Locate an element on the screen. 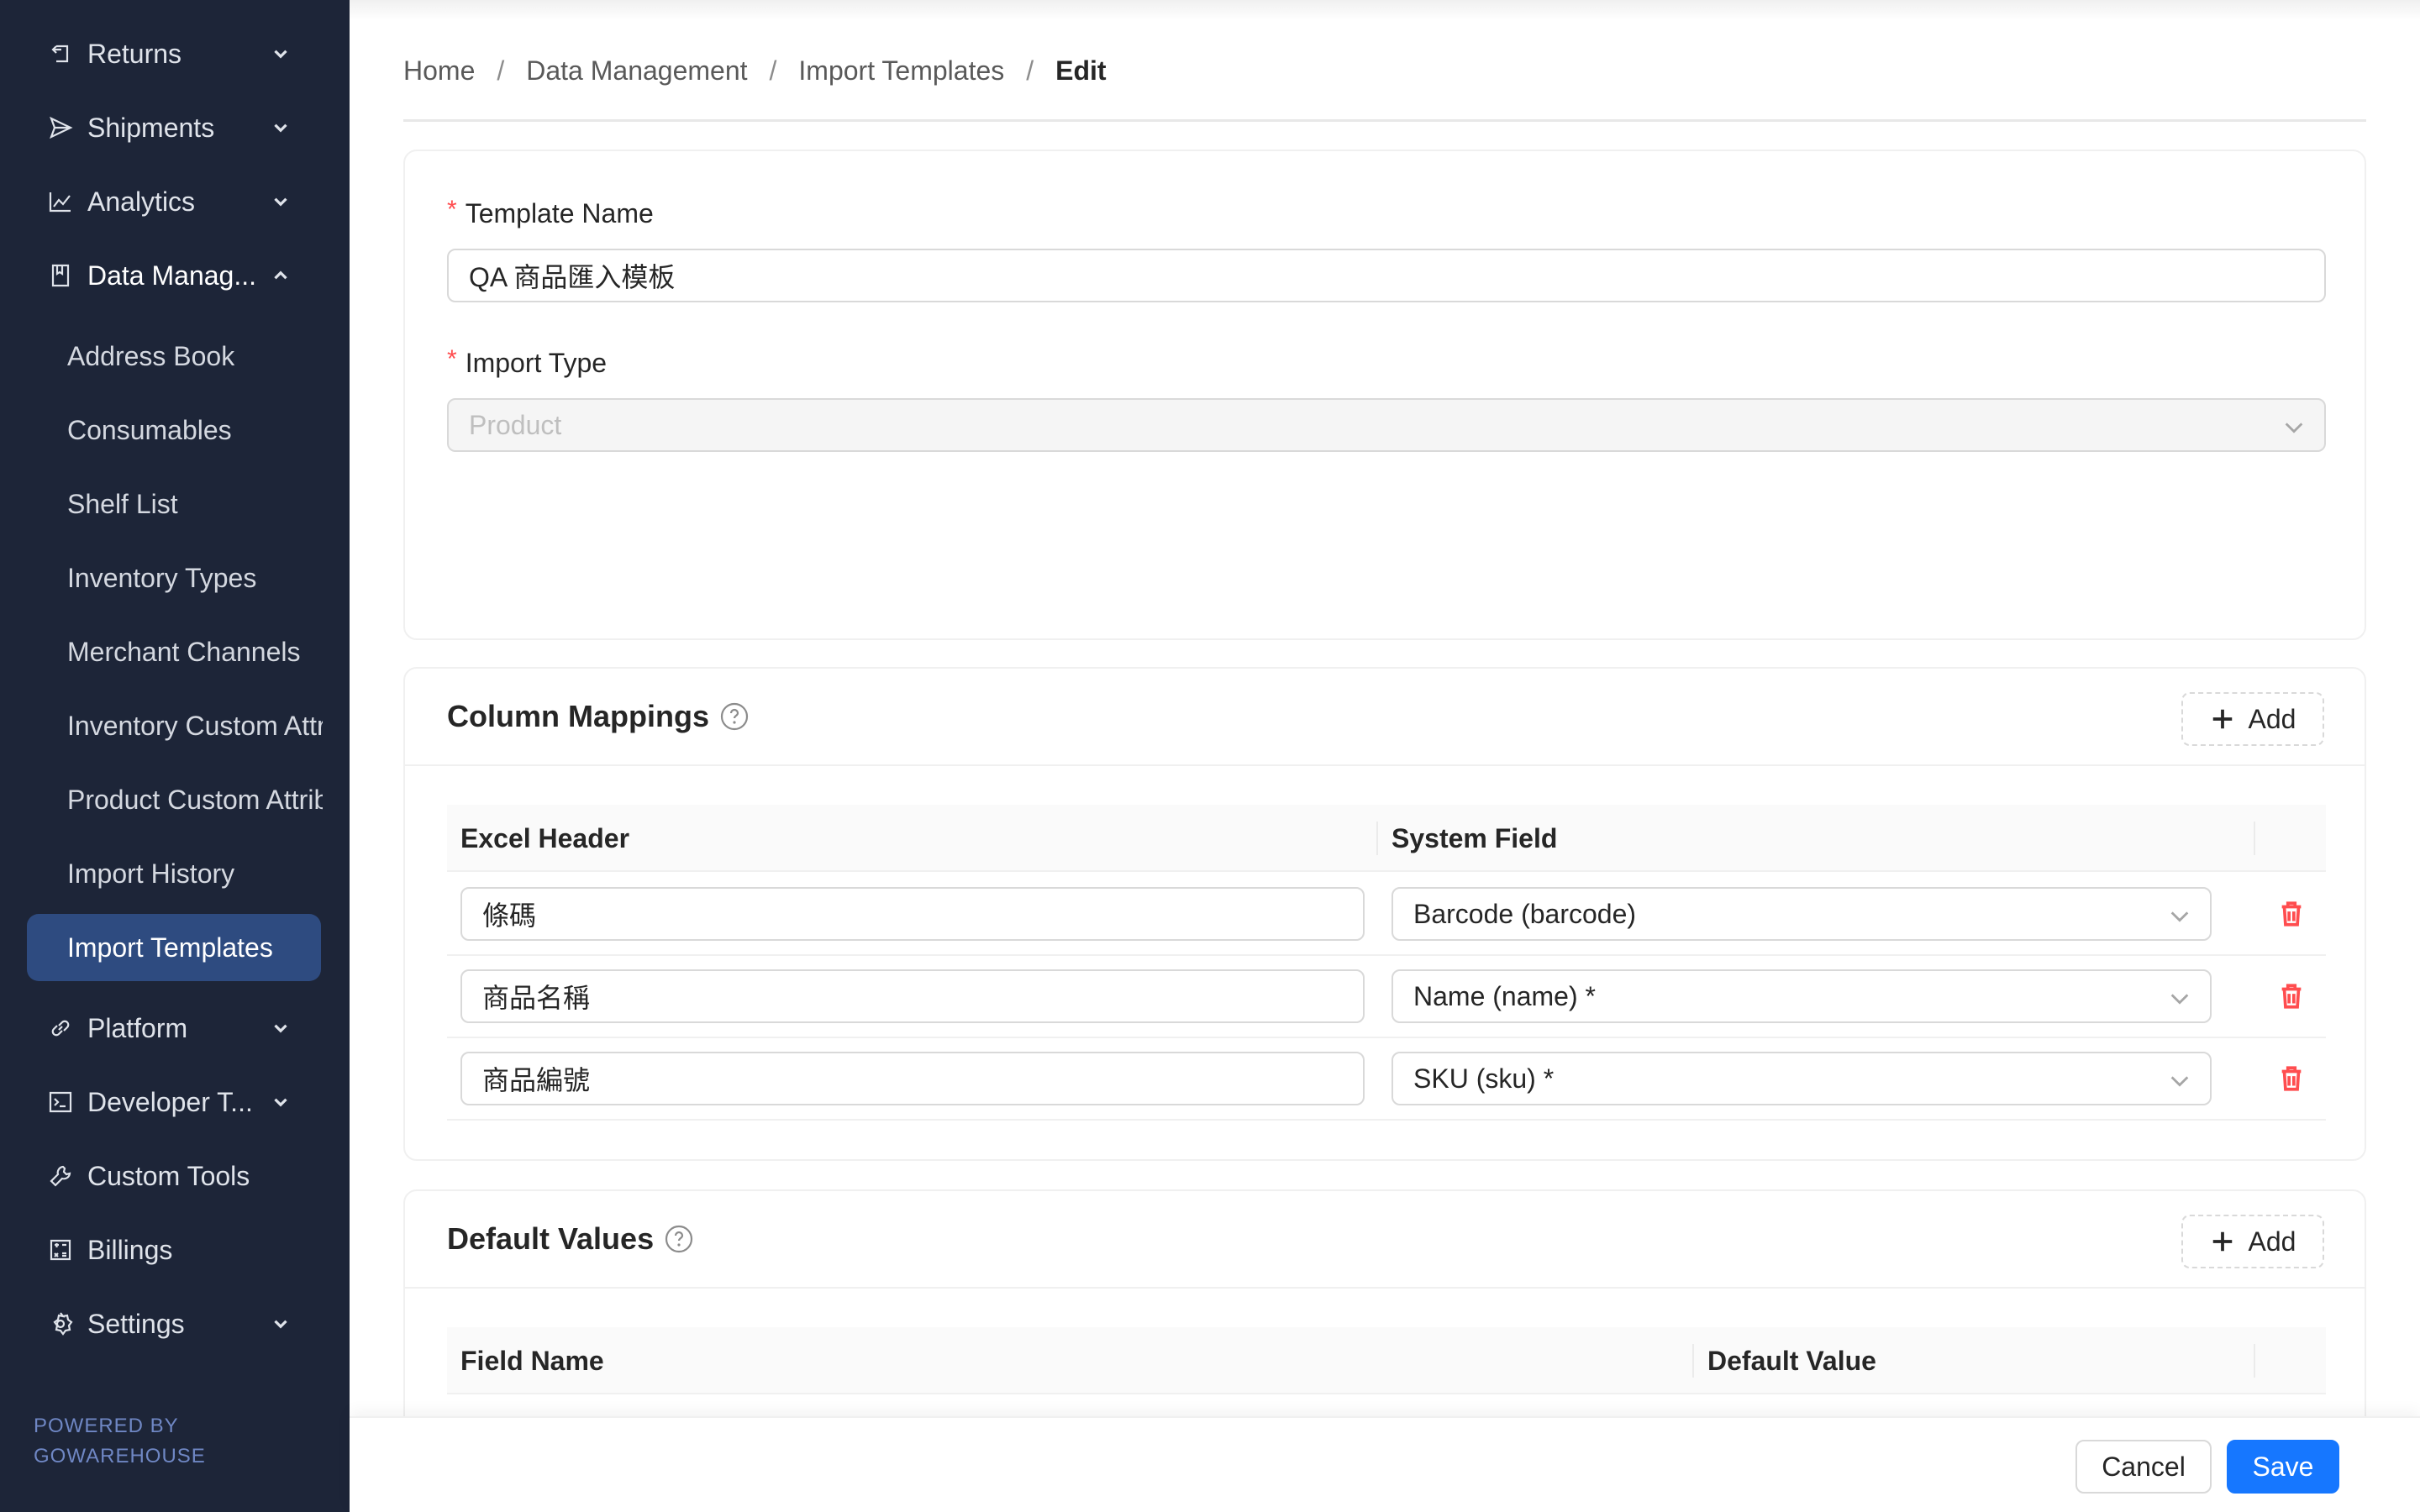  field-name-column: Field Name is located at coordinates (532, 1361).